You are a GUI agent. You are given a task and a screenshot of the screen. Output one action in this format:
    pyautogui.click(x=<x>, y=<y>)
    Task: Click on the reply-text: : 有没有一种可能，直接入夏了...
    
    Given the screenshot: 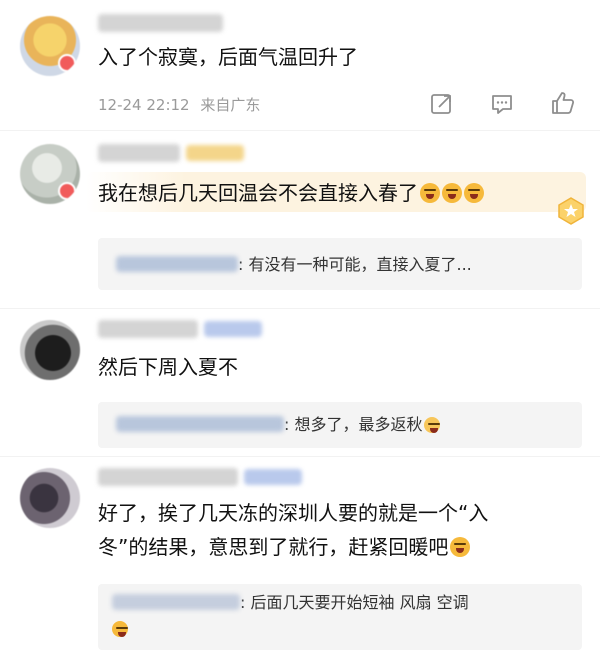 What is the action you would take?
    pyautogui.click(x=355, y=264)
    